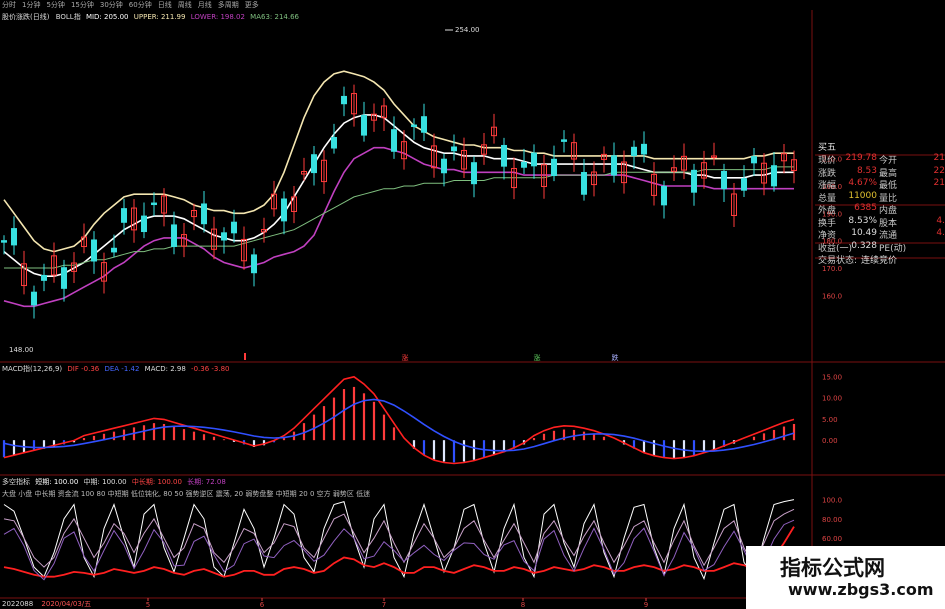  What do you see at coordinates (865, 208) in the screenshot?
I see `quote-cell: 6385` at bounding box center [865, 208].